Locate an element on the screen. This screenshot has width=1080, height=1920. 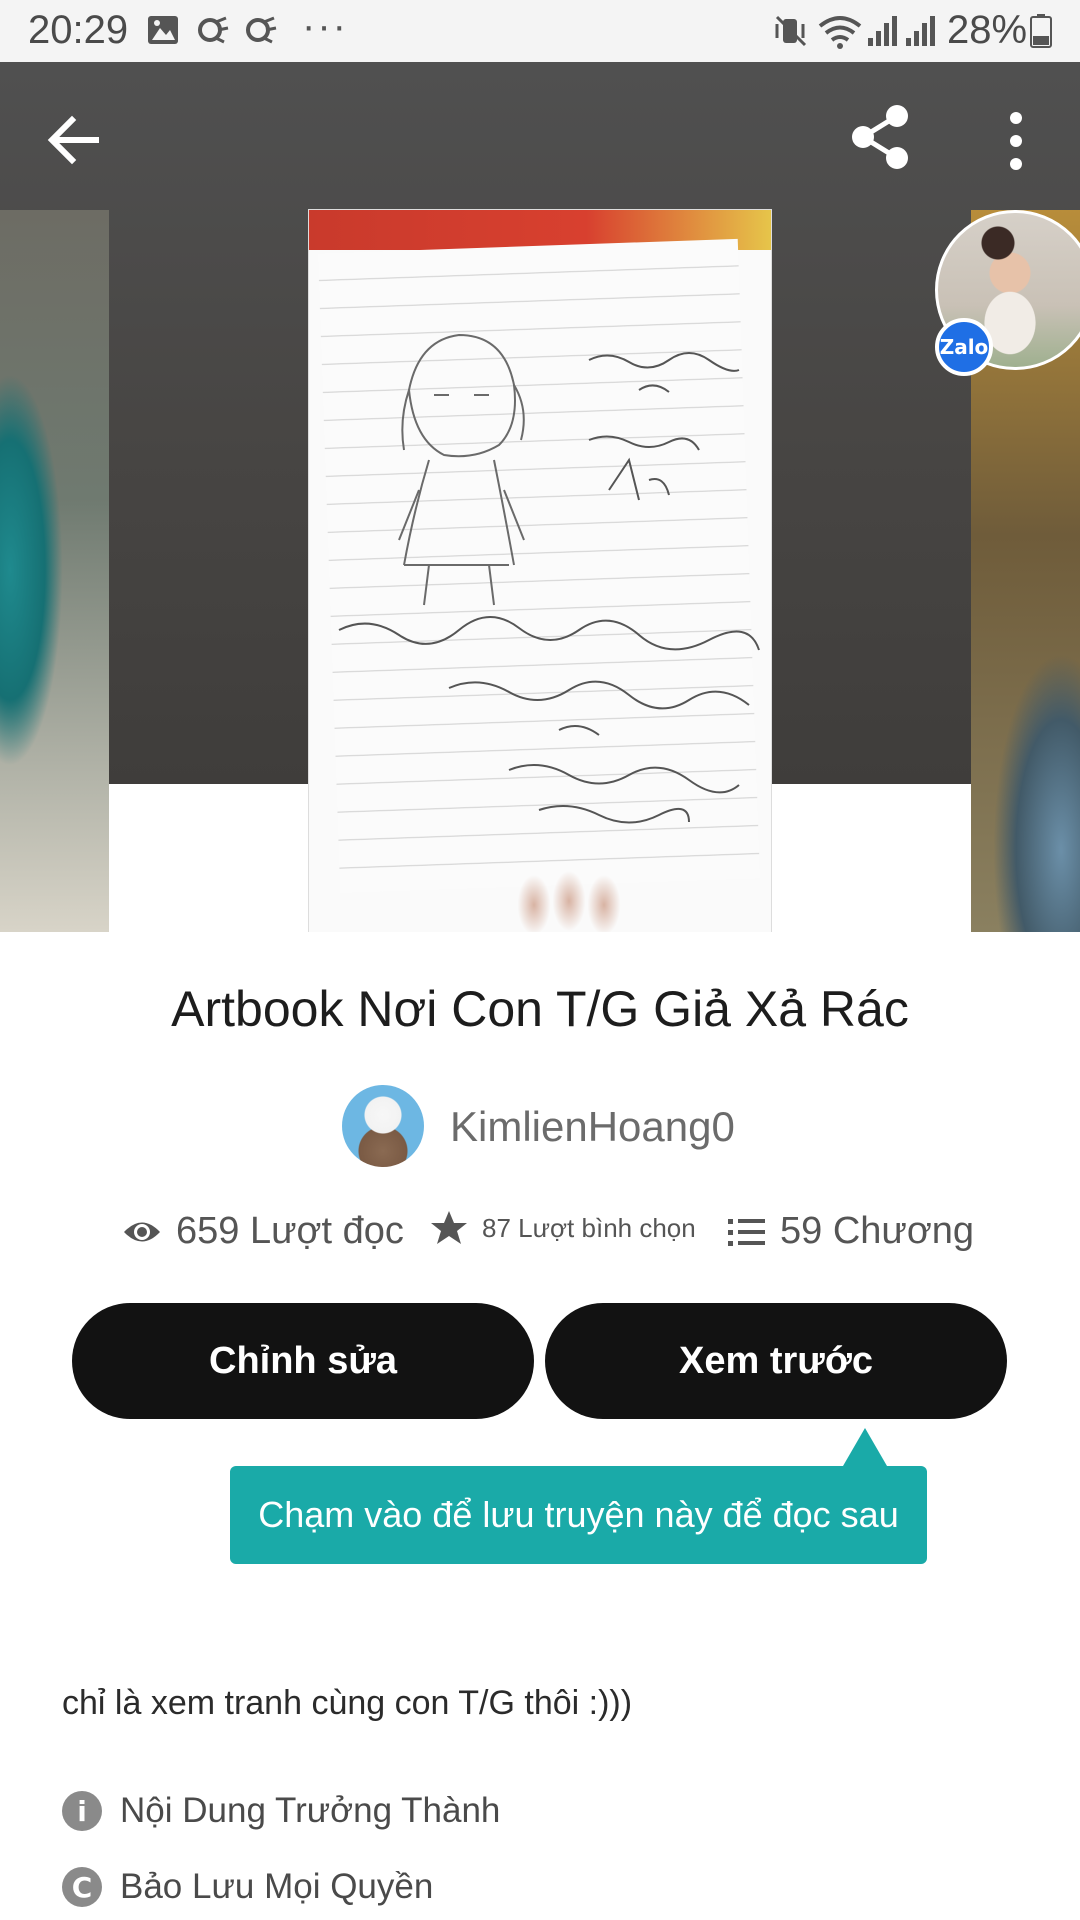
edit-button: Chỉnh sửa is located at coordinates (303, 1361).